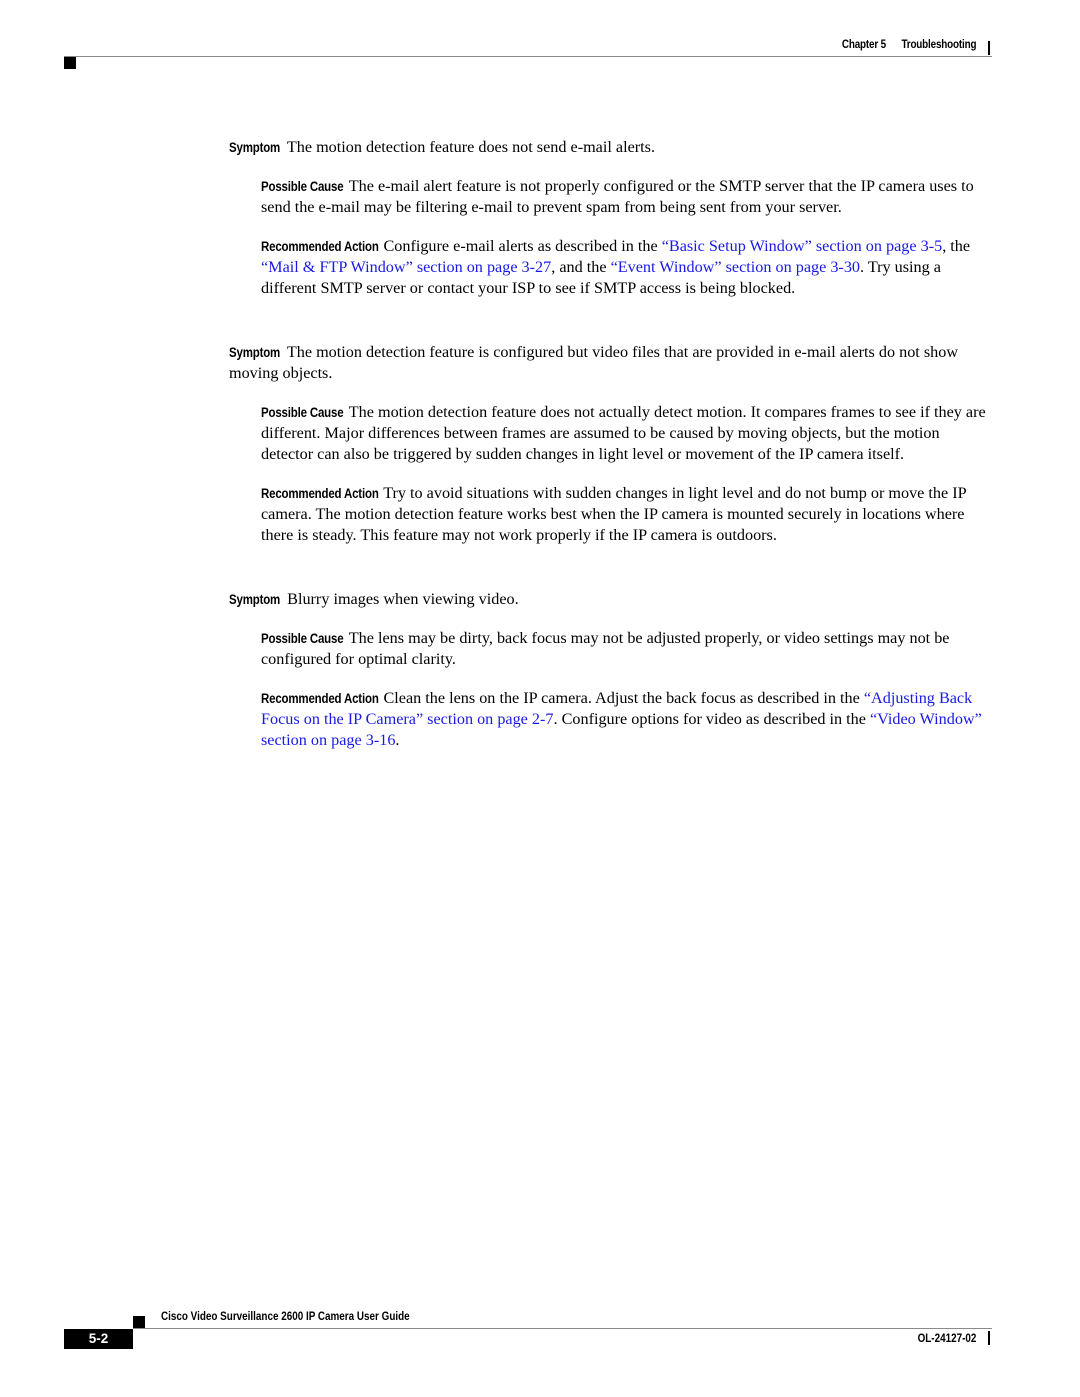 This screenshot has height=1397, width=1080. What do you see at coordinates (528, 56) in the screenshot?
I see `header-rule` at bounding box center [528, 56].